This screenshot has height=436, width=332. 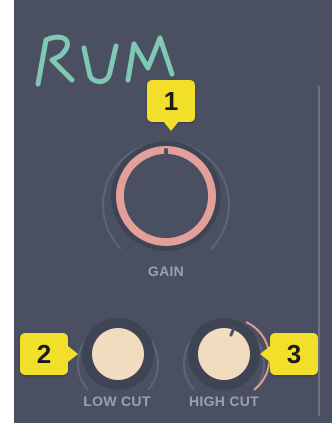 I want to click on callout-1: 1, so click(x=171, y=101).